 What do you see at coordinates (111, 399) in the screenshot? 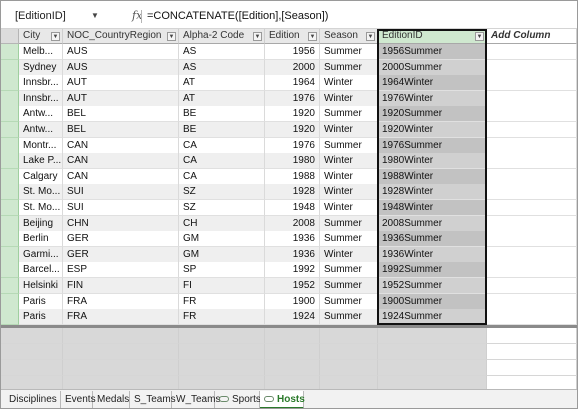
I see `sheet-tab-medals: Medals` at bounding box center [111, 399].